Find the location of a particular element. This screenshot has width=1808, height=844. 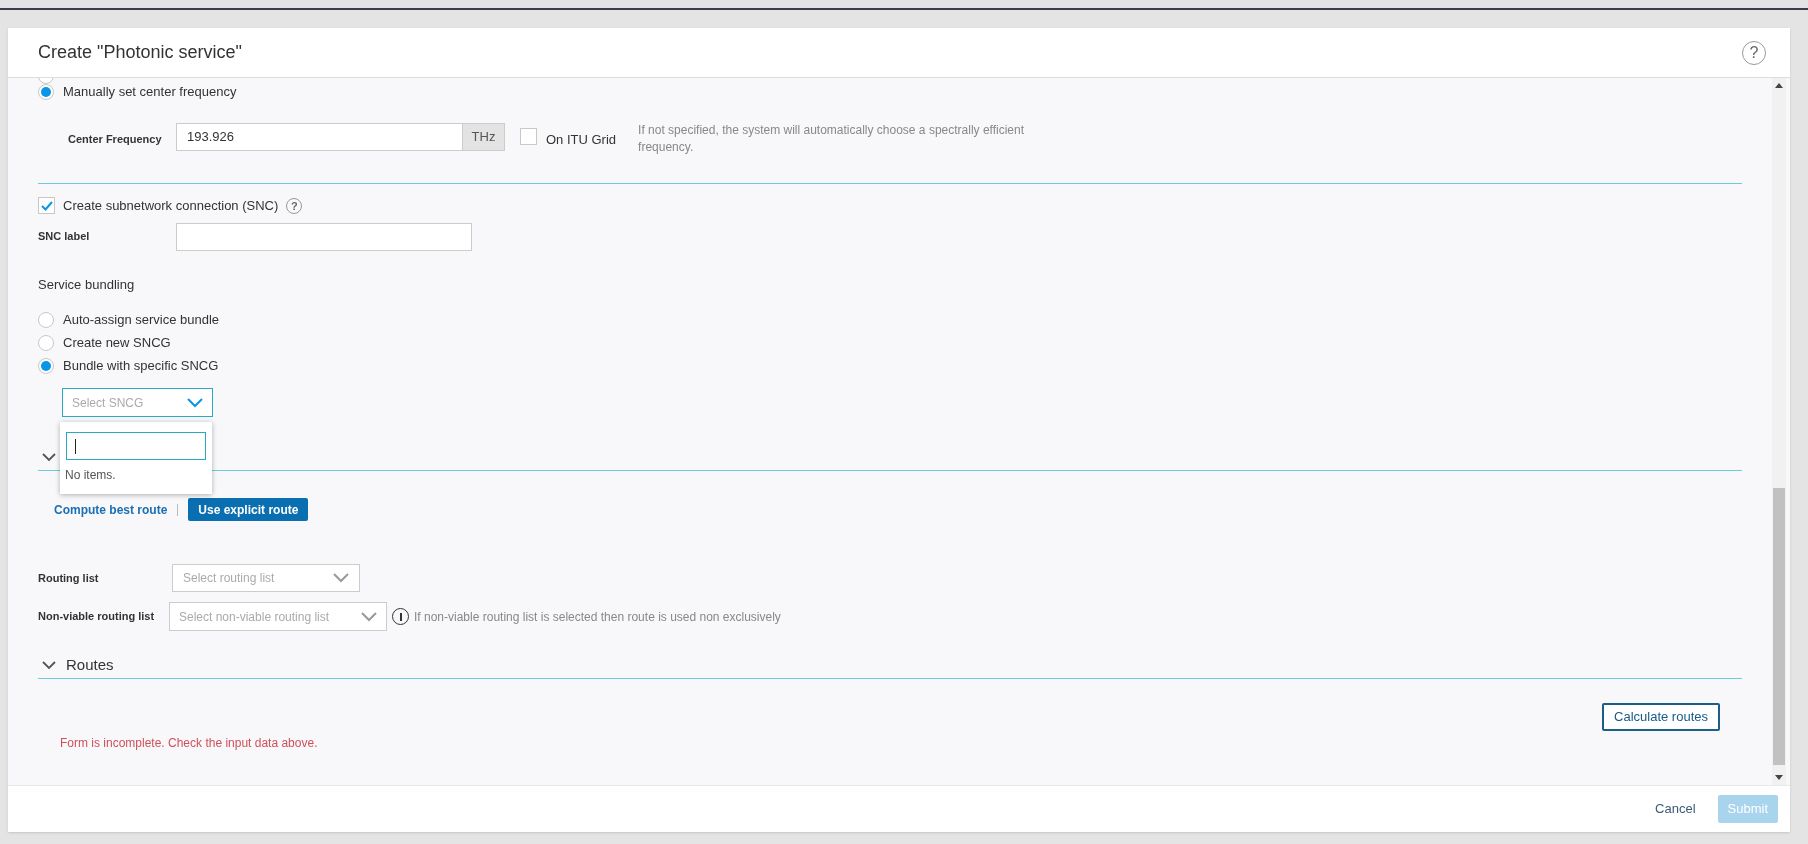

radio-label: Bundle with specific SNCG is located at coordinates (141, 366).